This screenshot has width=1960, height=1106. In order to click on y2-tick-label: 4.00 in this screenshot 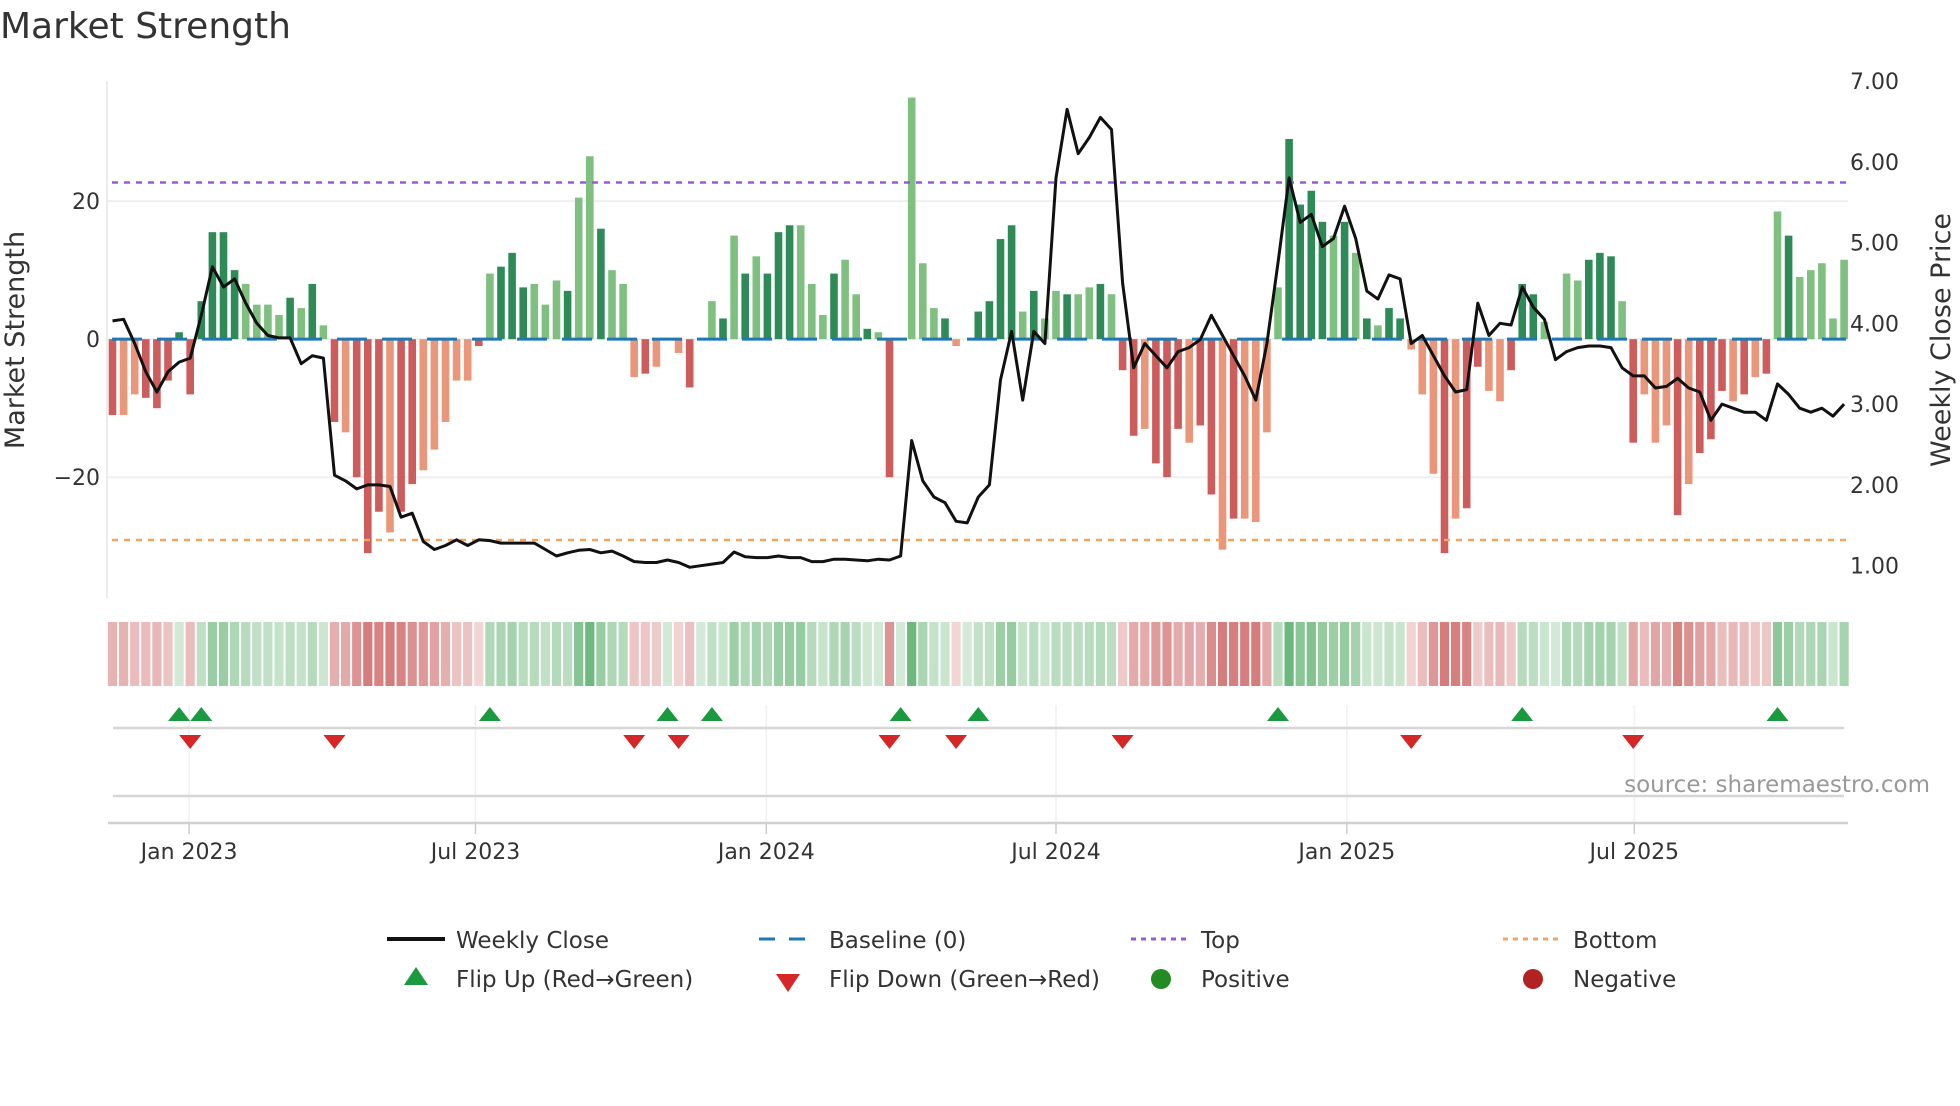, I will do `click(1874, 324)`.